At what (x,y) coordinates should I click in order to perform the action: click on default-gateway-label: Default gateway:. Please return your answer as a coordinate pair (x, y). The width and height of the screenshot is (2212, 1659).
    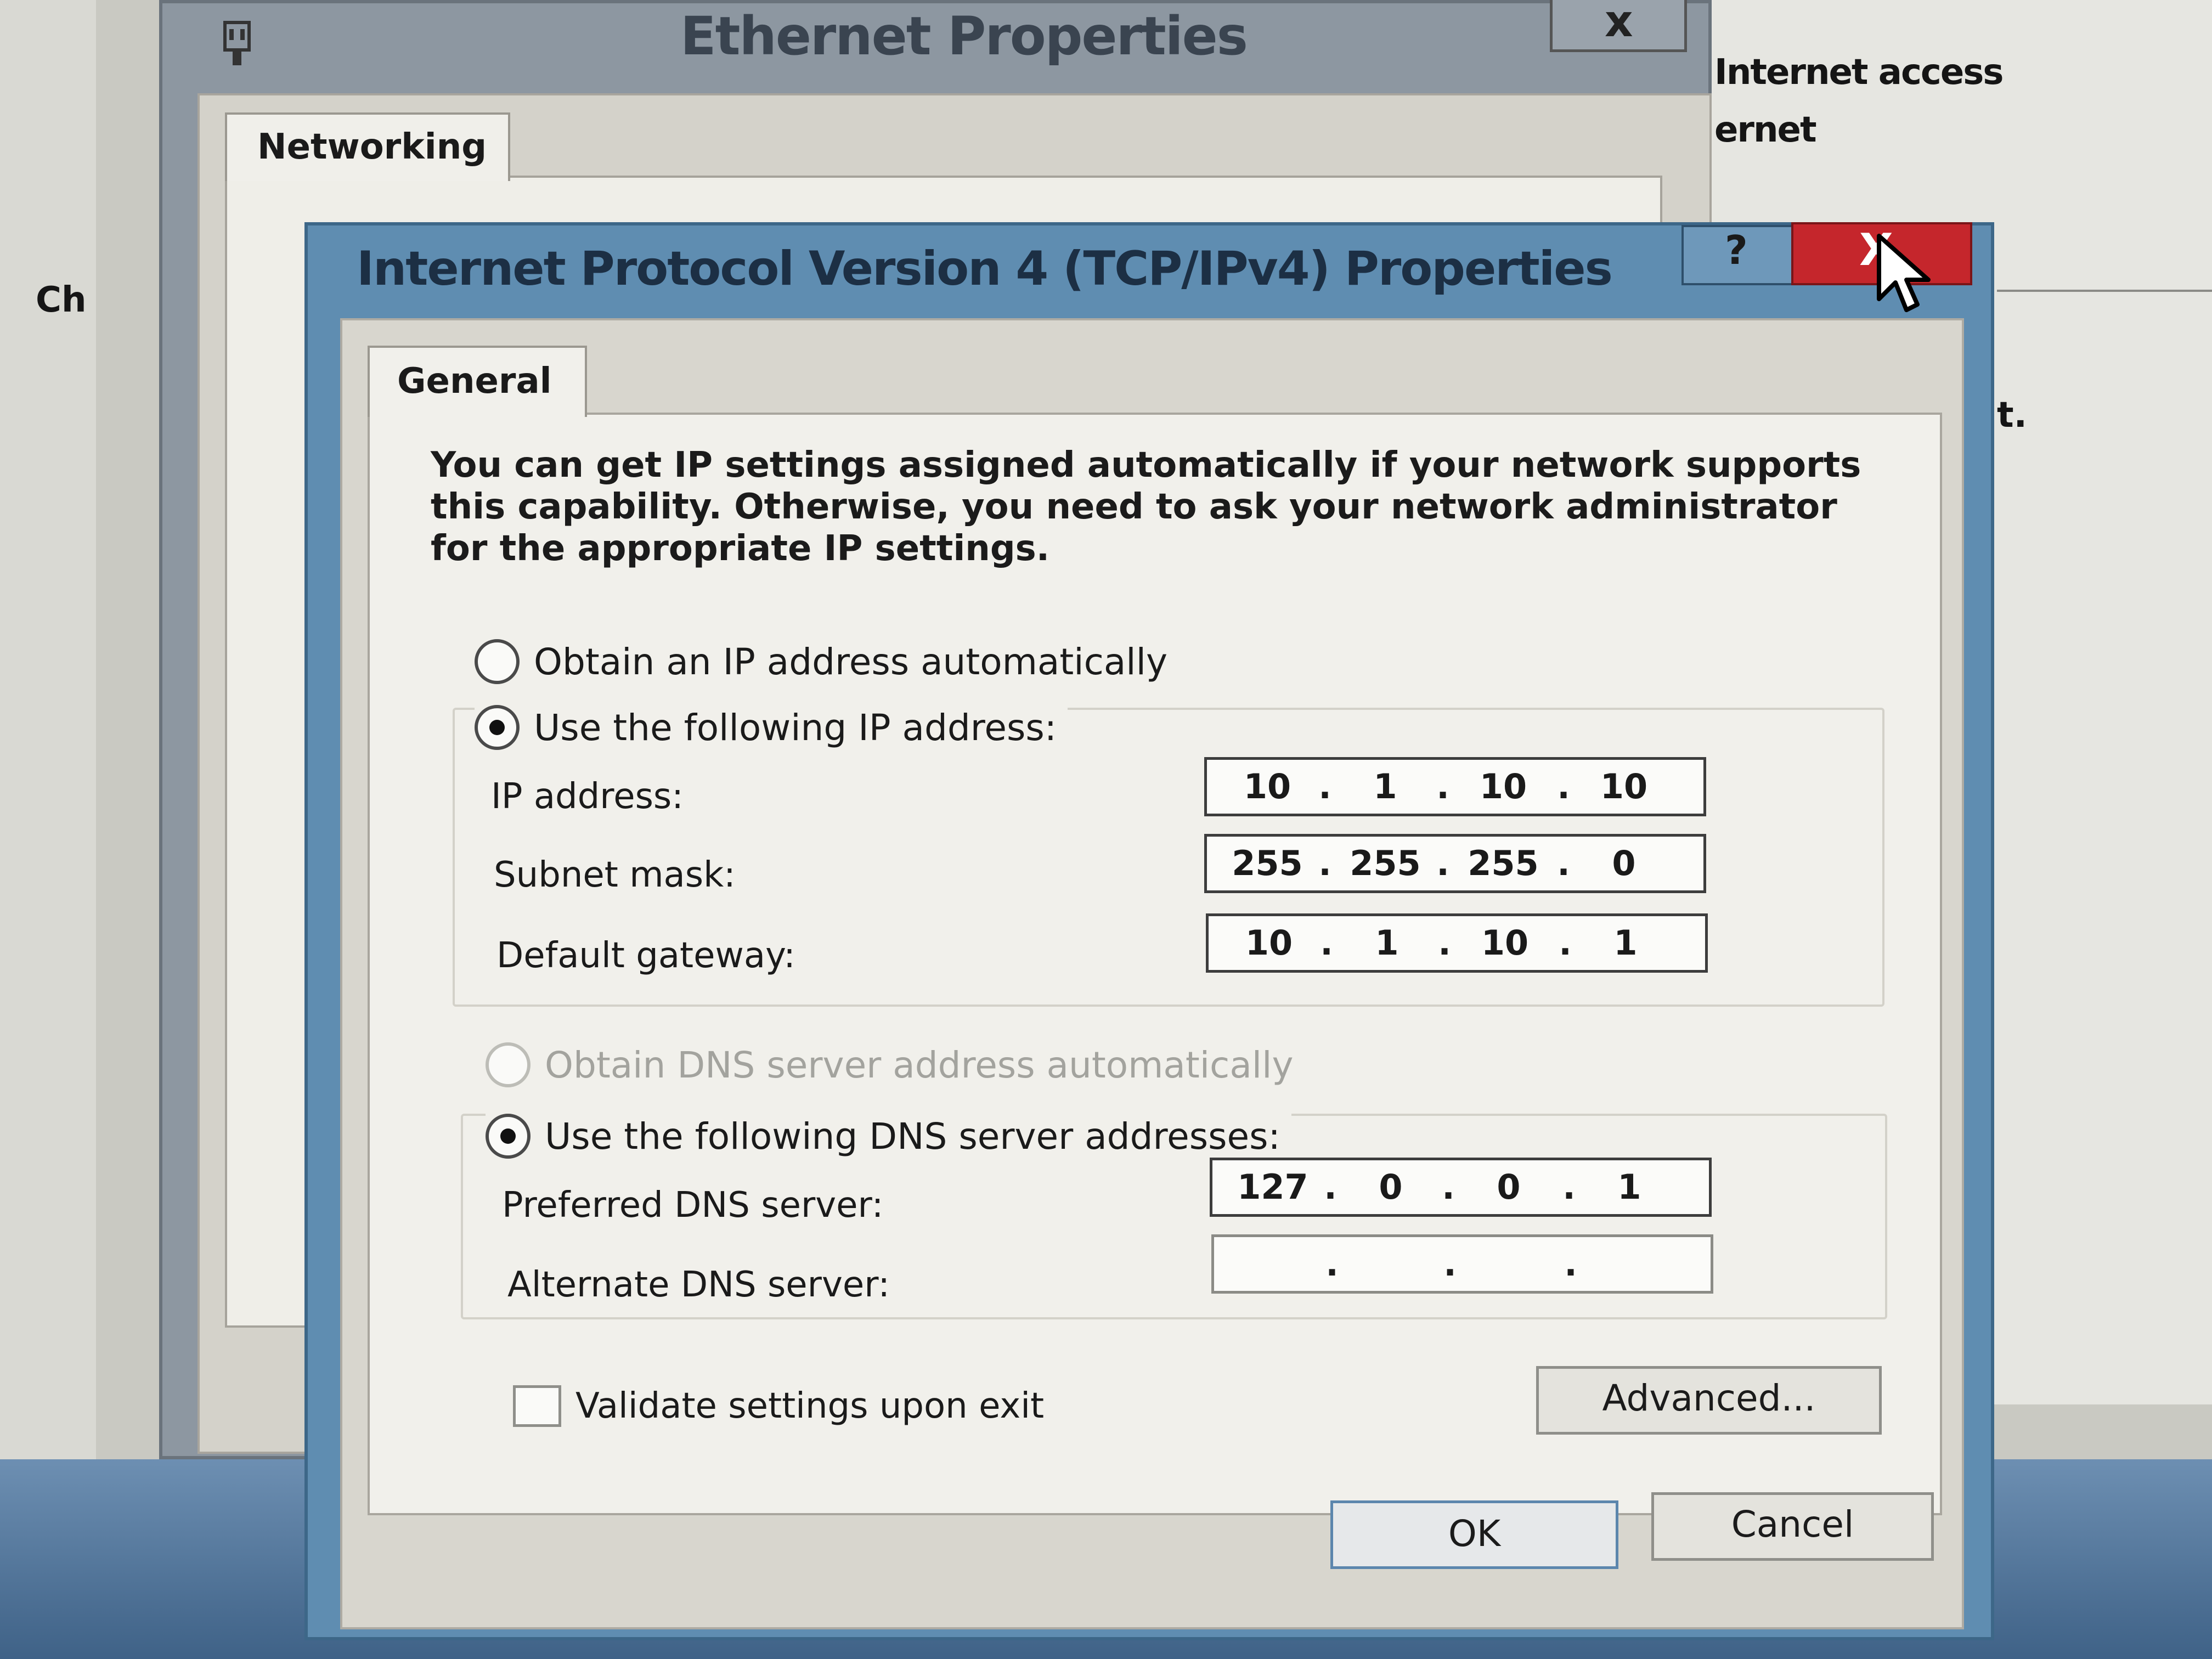
    Looking at the image, I should click on (646, 955).